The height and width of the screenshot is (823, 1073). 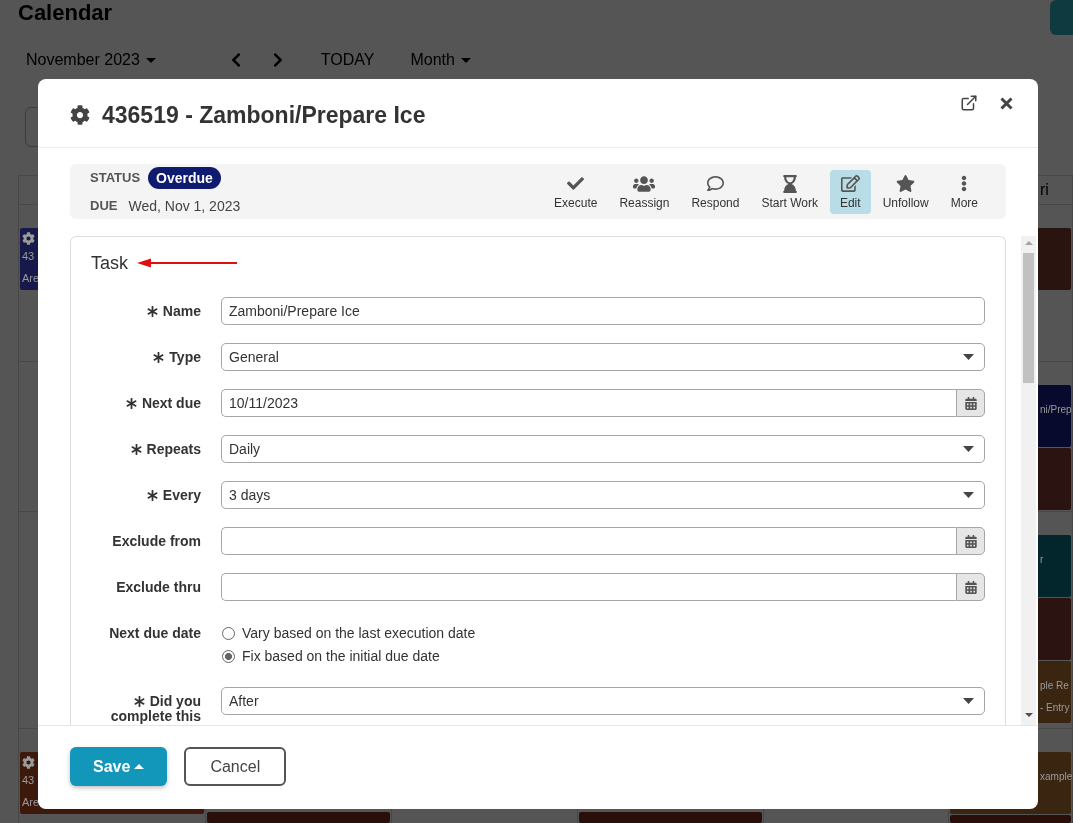 I want to click on execute-button: Execute, so click(x=576, y=191).